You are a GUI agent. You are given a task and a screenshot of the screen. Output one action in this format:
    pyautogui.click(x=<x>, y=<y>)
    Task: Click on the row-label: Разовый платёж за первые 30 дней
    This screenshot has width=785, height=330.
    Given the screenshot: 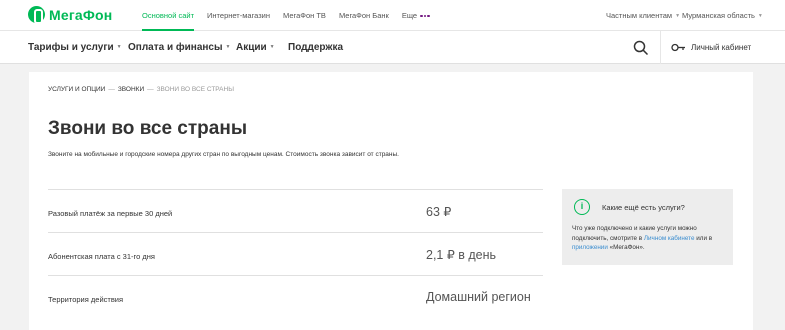 What is the action you would take?
    pyautogui.click(x=110, y=213)
    